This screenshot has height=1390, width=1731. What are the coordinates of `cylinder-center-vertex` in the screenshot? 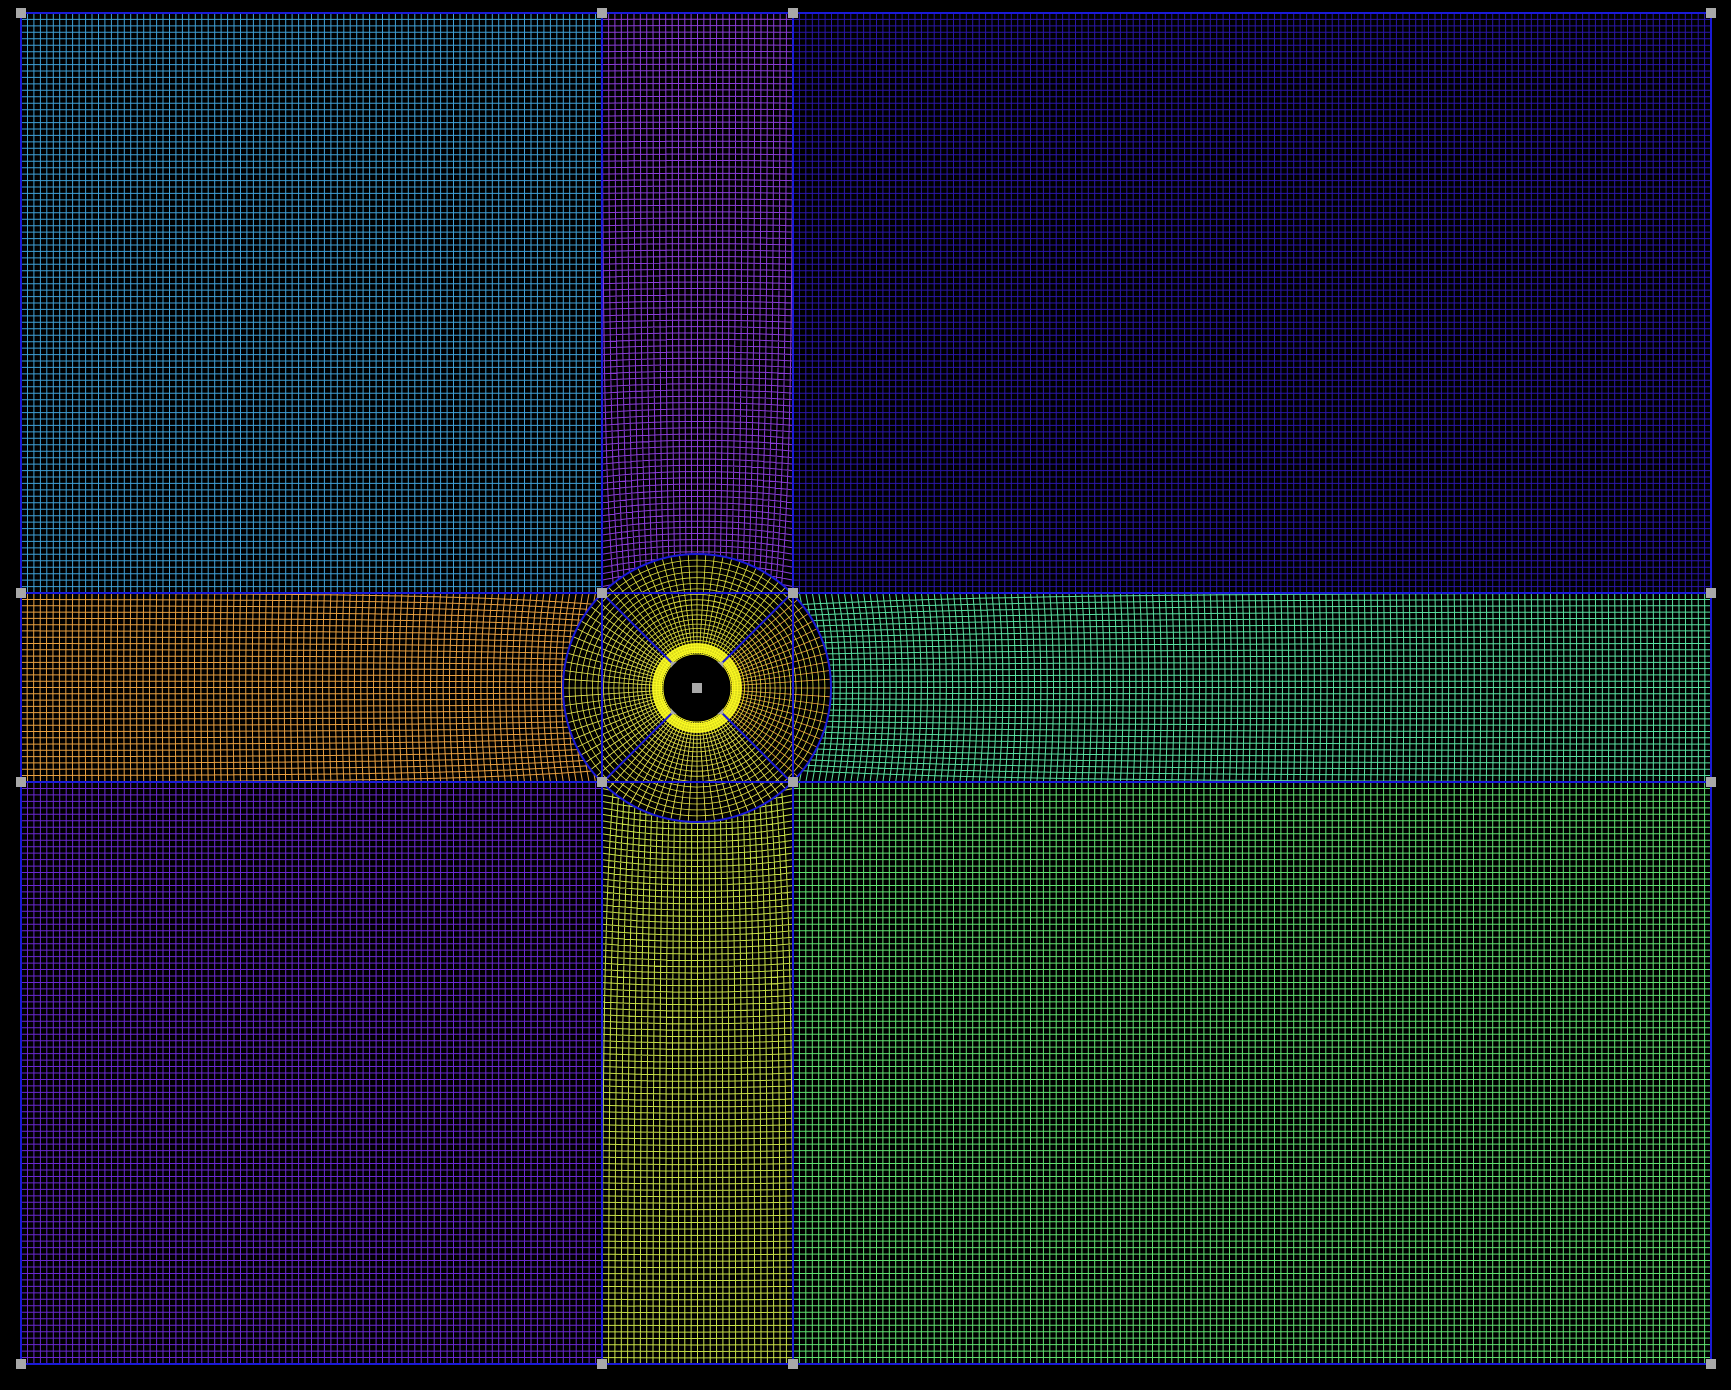 It's located at (697, 688).